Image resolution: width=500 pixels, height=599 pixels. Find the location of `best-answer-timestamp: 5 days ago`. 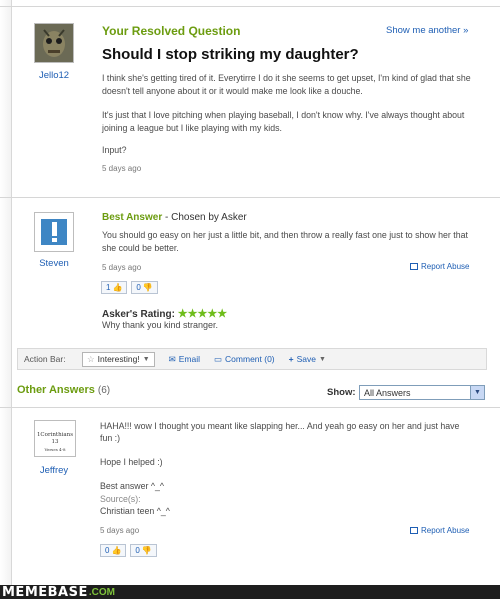

best-answer-timestamp: 5 days ago is located at coordinates (122, 267).